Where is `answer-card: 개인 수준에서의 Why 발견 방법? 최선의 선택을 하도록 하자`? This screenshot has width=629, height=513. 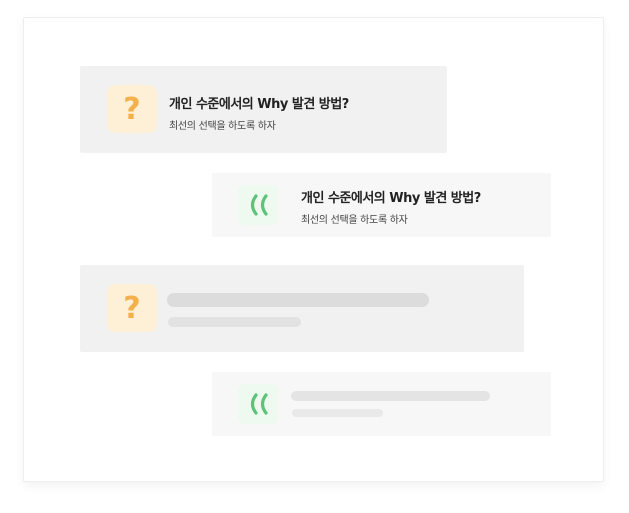 answer-card: 개인 수준에서의 Why 발견 방법? 최선의 선택을 하도록 하자 is located at coordinates (381, 205).